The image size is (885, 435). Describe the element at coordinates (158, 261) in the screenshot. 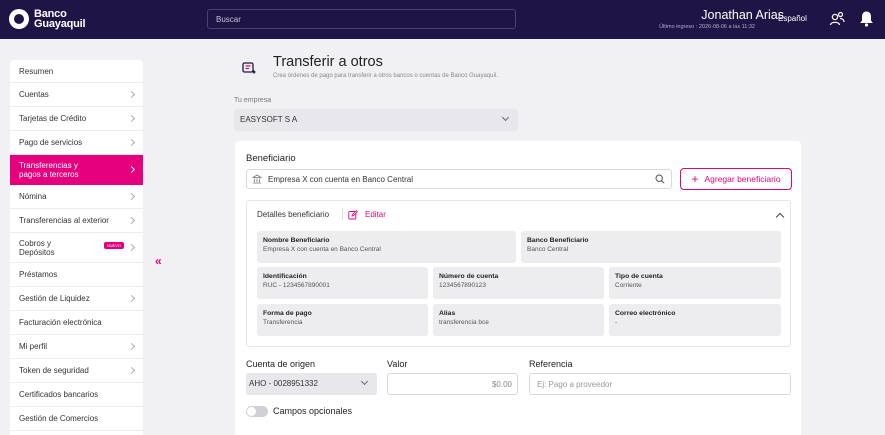

I see `collapse-sidebar-button: «` at that location.